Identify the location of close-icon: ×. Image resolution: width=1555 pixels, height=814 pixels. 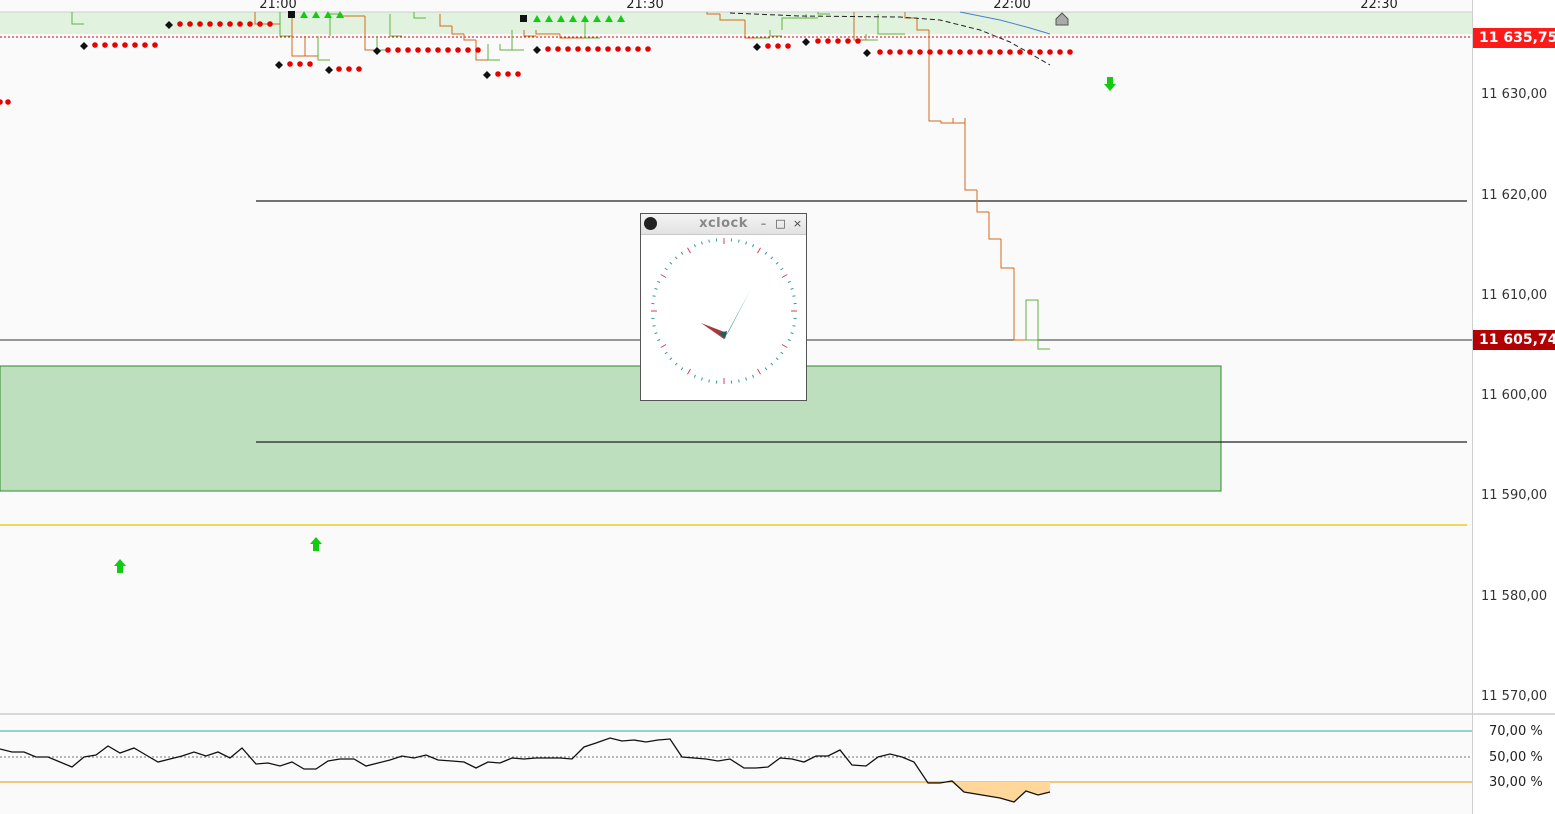
(797, 223).